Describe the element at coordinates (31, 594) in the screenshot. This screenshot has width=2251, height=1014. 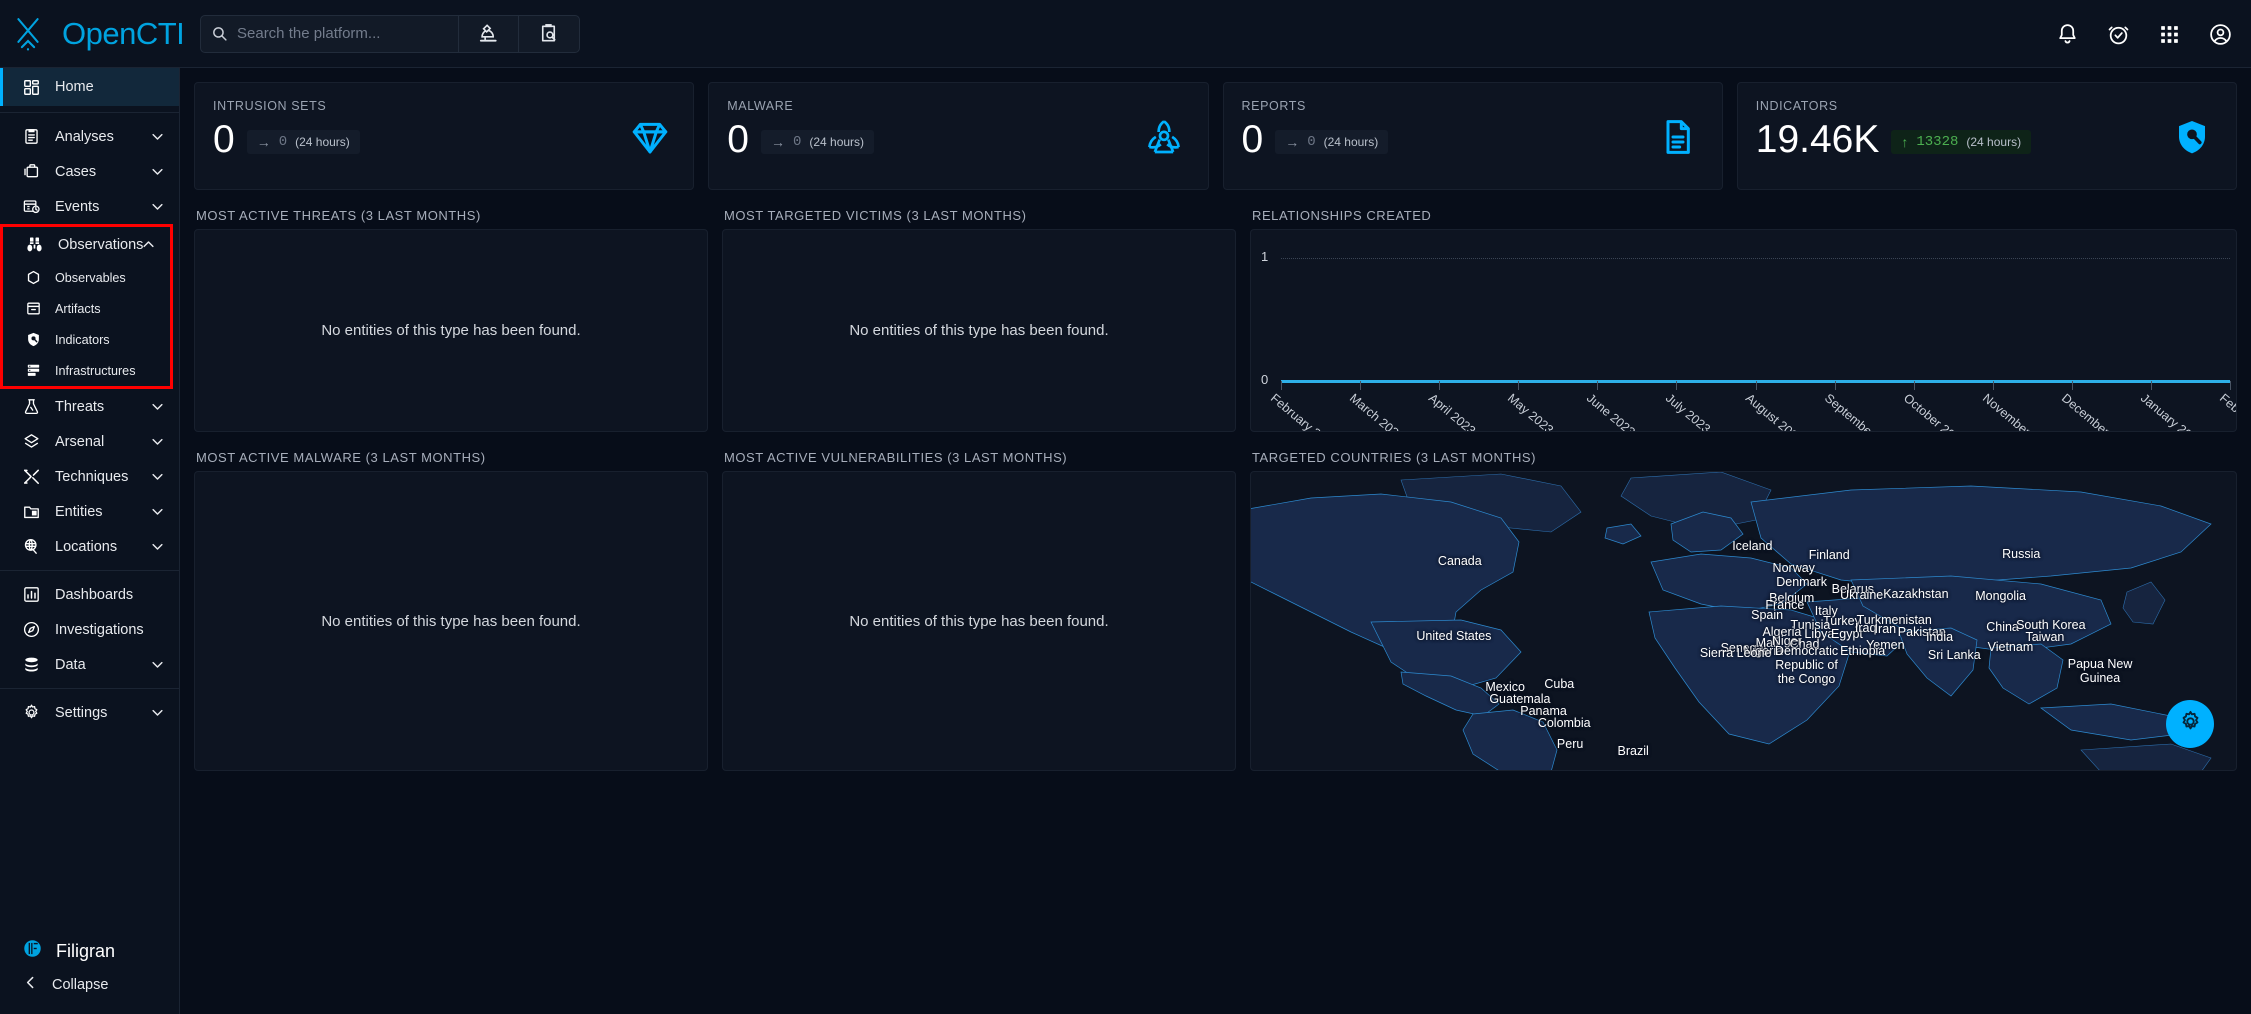
I see `bar-chart-icon` at that location.